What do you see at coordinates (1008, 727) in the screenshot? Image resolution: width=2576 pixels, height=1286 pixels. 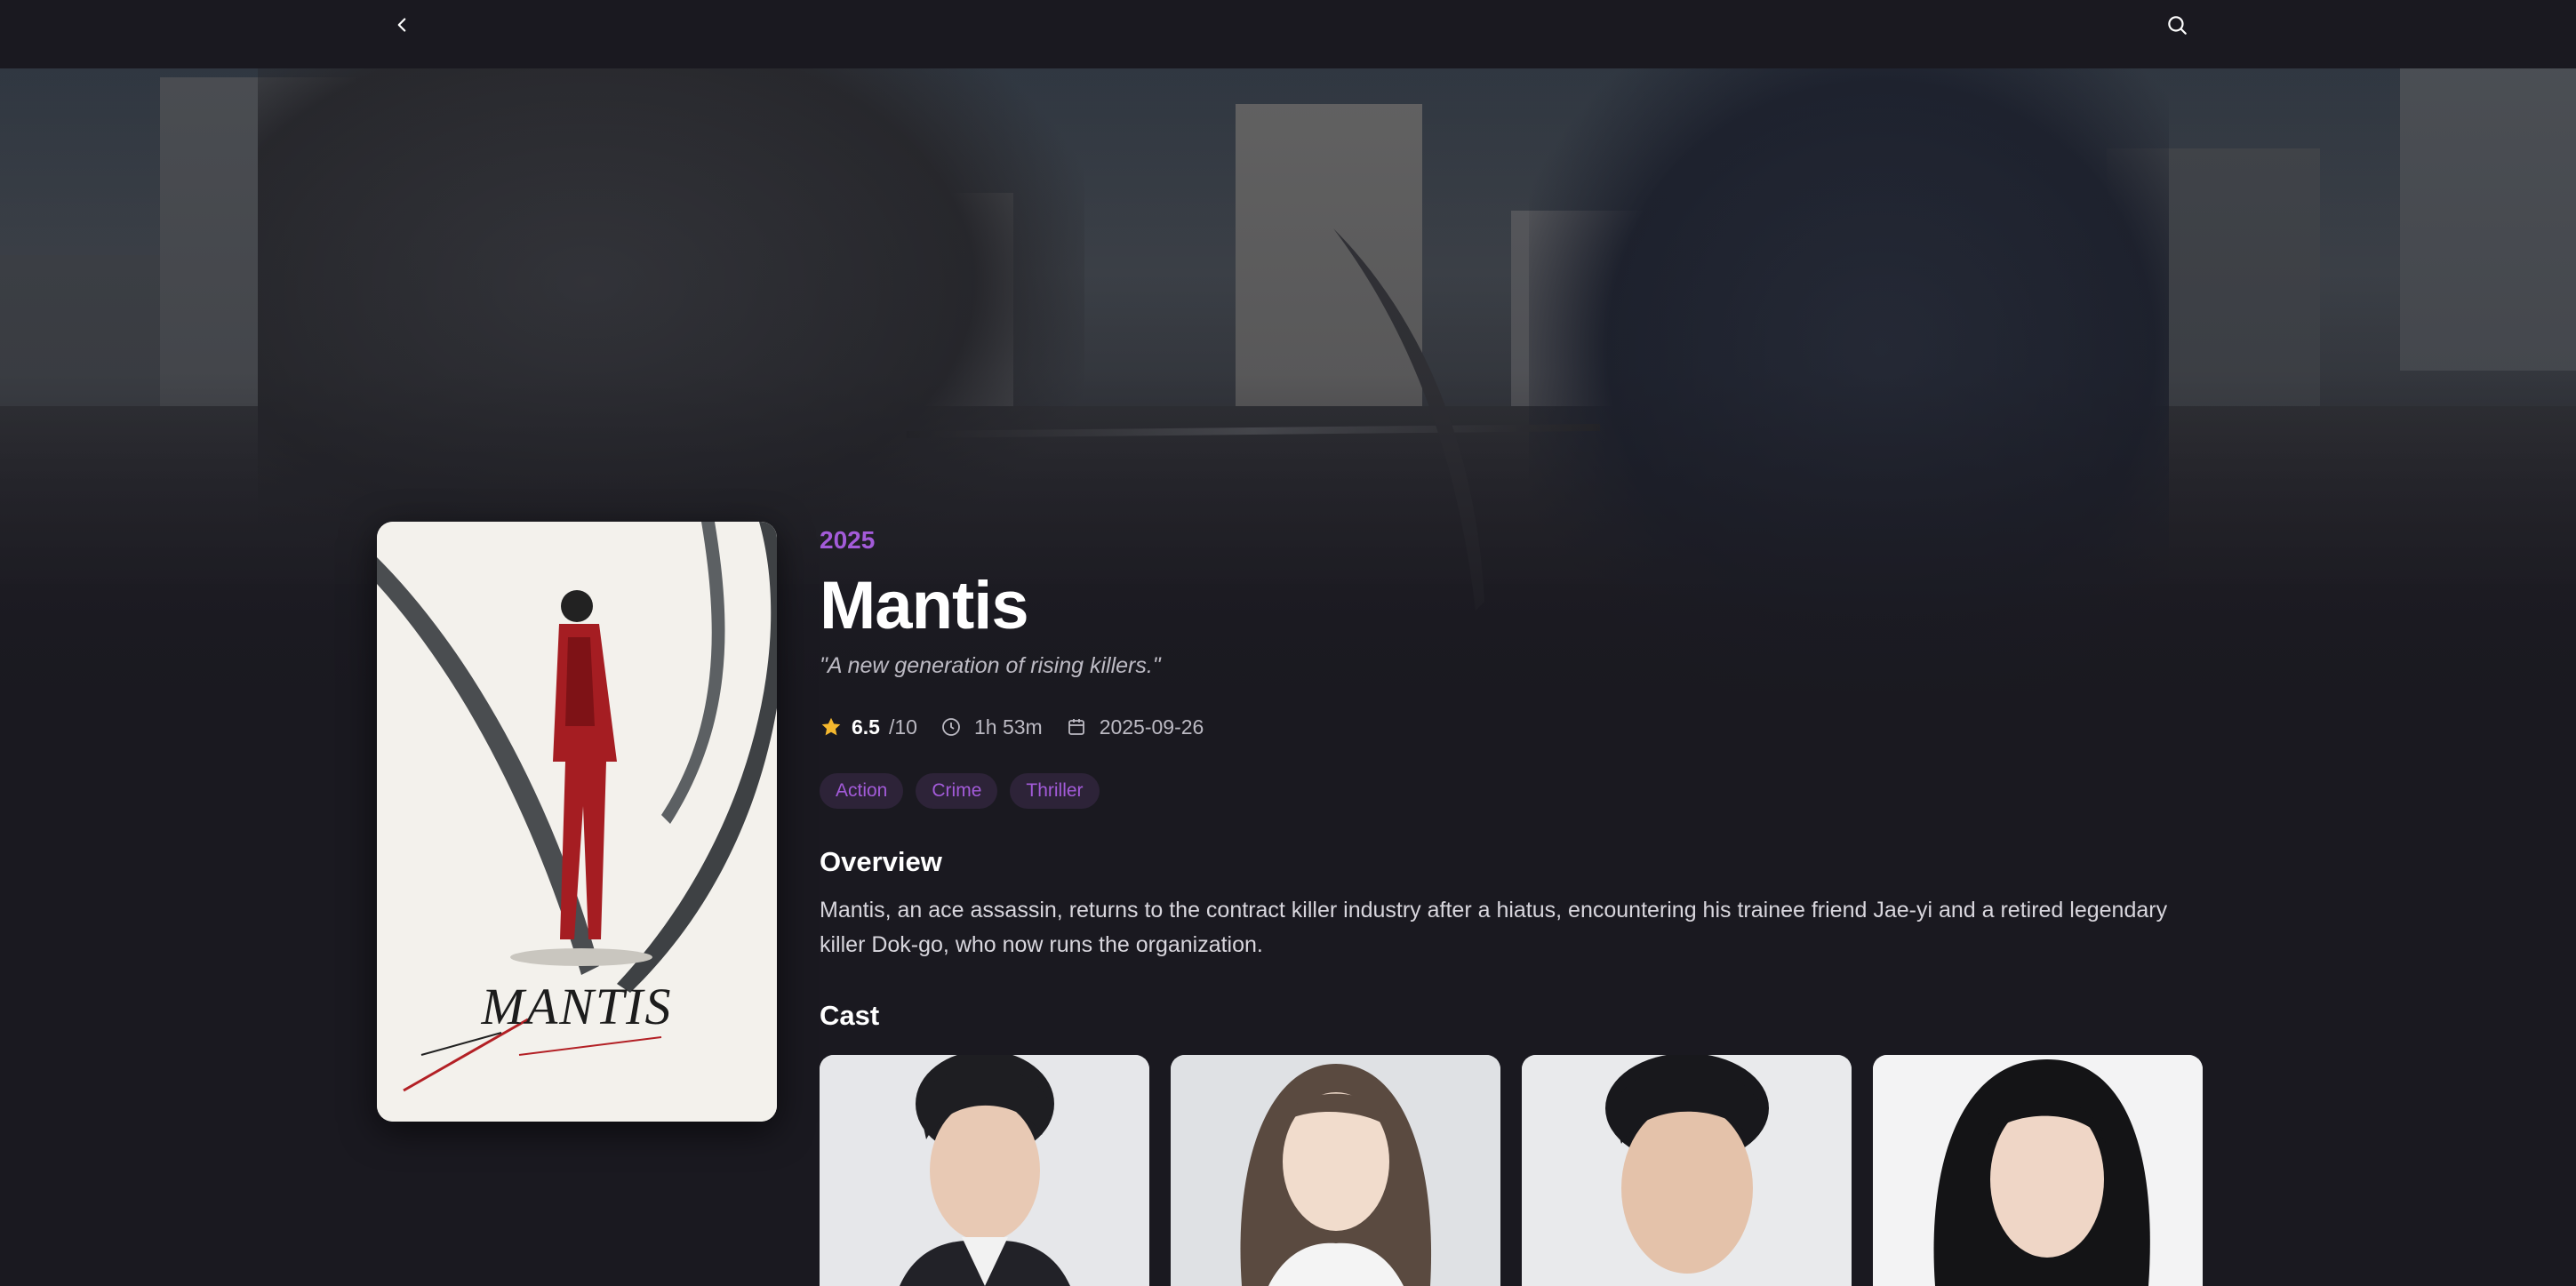 I see `runtime: 1h 53m` at bounding box center [1008, 727].